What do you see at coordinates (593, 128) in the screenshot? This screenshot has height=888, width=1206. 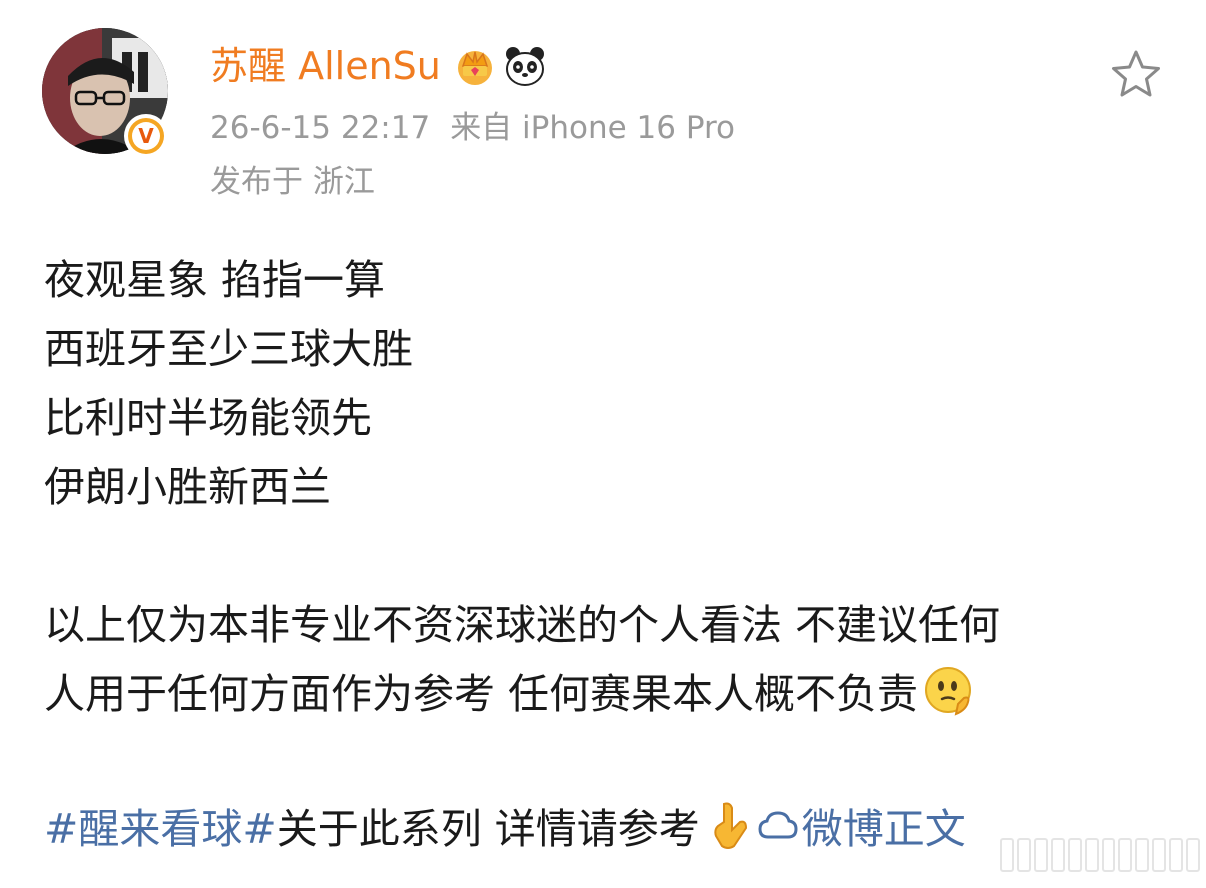 I see `post-source: 来自 iPhone 16 Pro` at bounding box center [593, 128].